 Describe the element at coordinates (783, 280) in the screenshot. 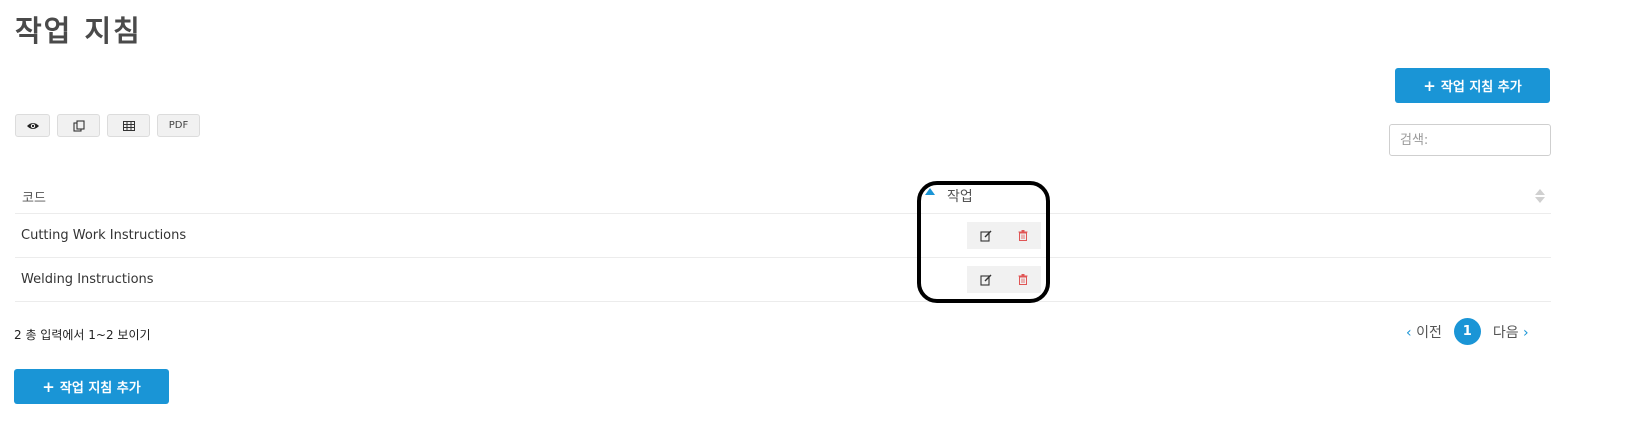

I see `table-row: Welding Instructions` at that location.